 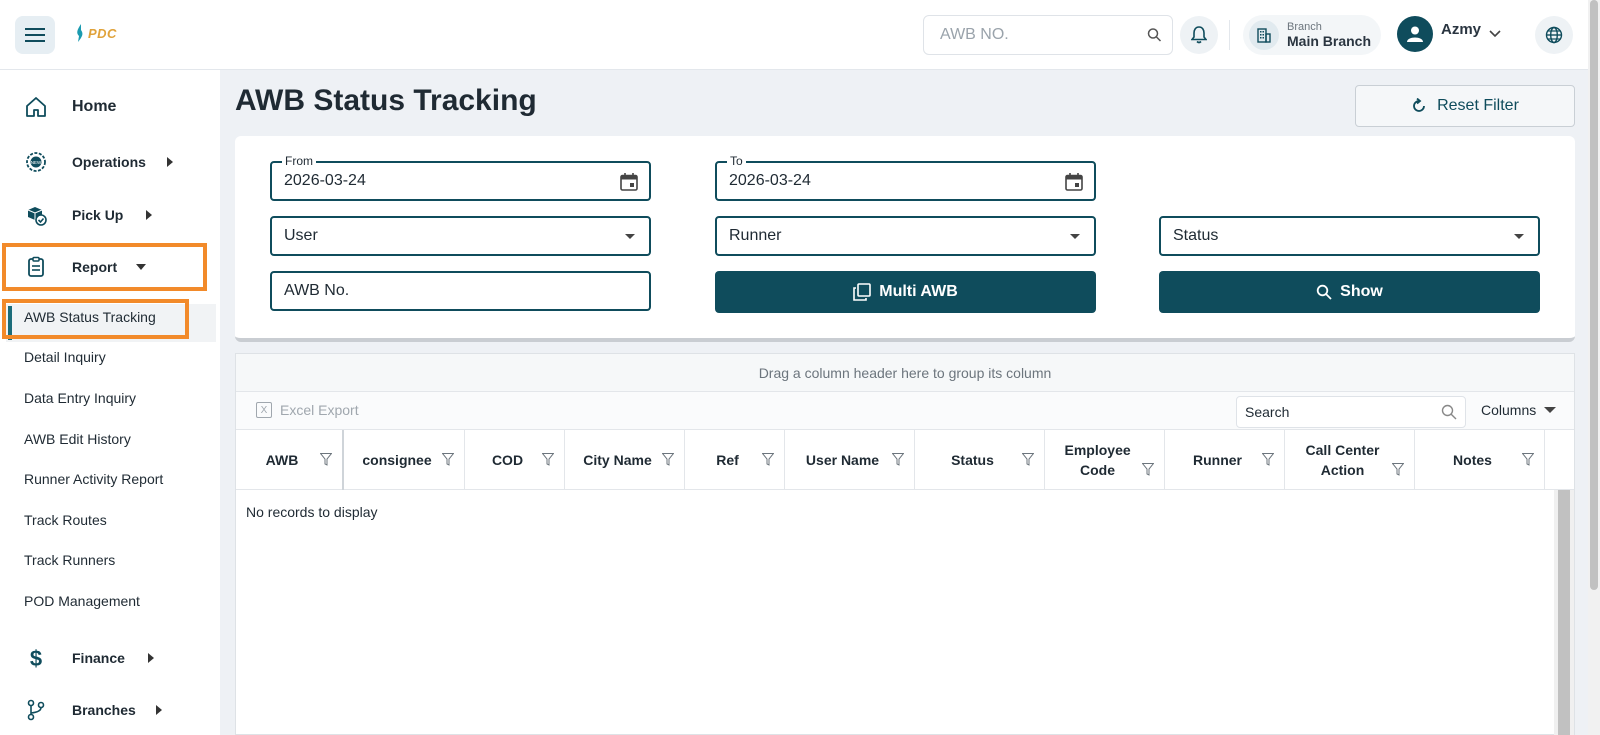 I want to click on svg-text: NEW, so click(x=36, y=162).